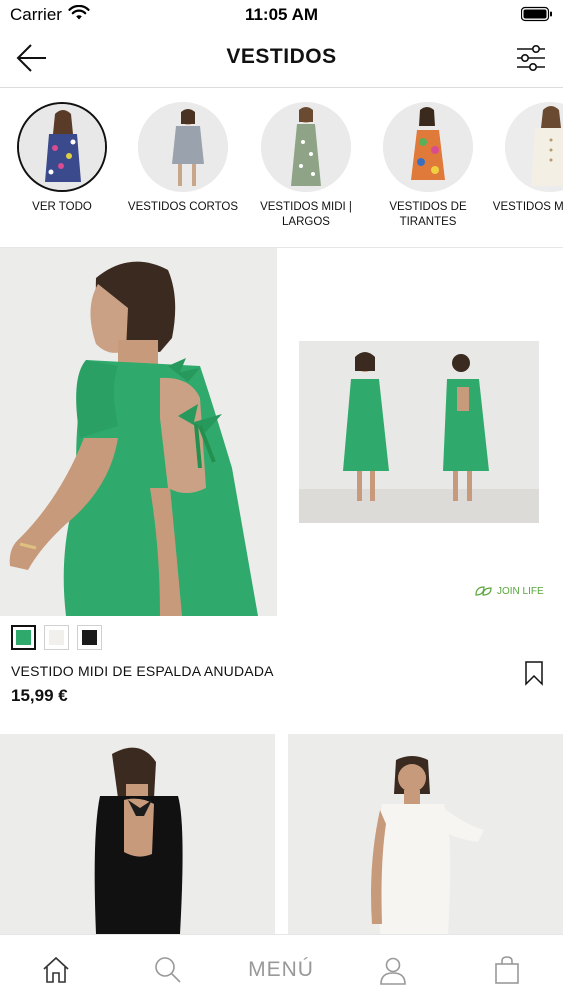 Image resolution: width=563 pixels, height=1000 pixels. What do you see at coordinates (39, 695) in the screenshot?
I see `product-price: 15,99 €` at bounding box center [39, 695].